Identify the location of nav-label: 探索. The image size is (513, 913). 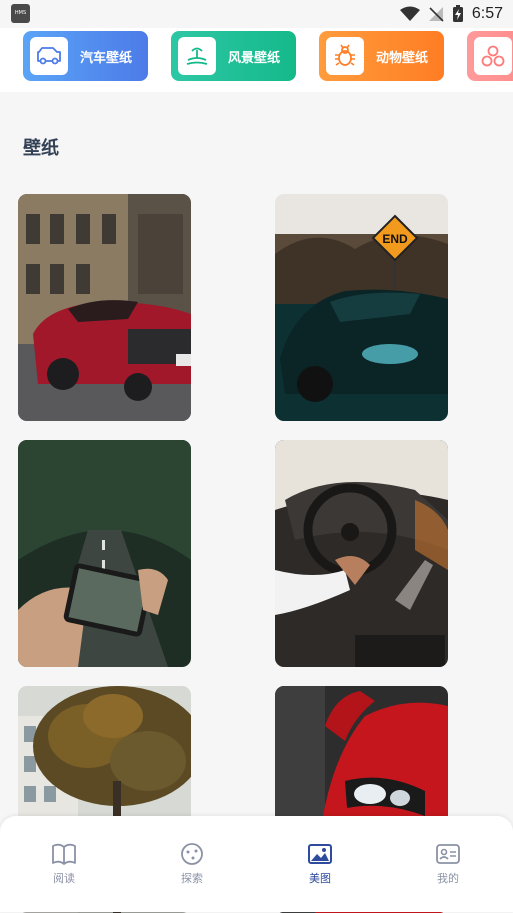
(192, 878).